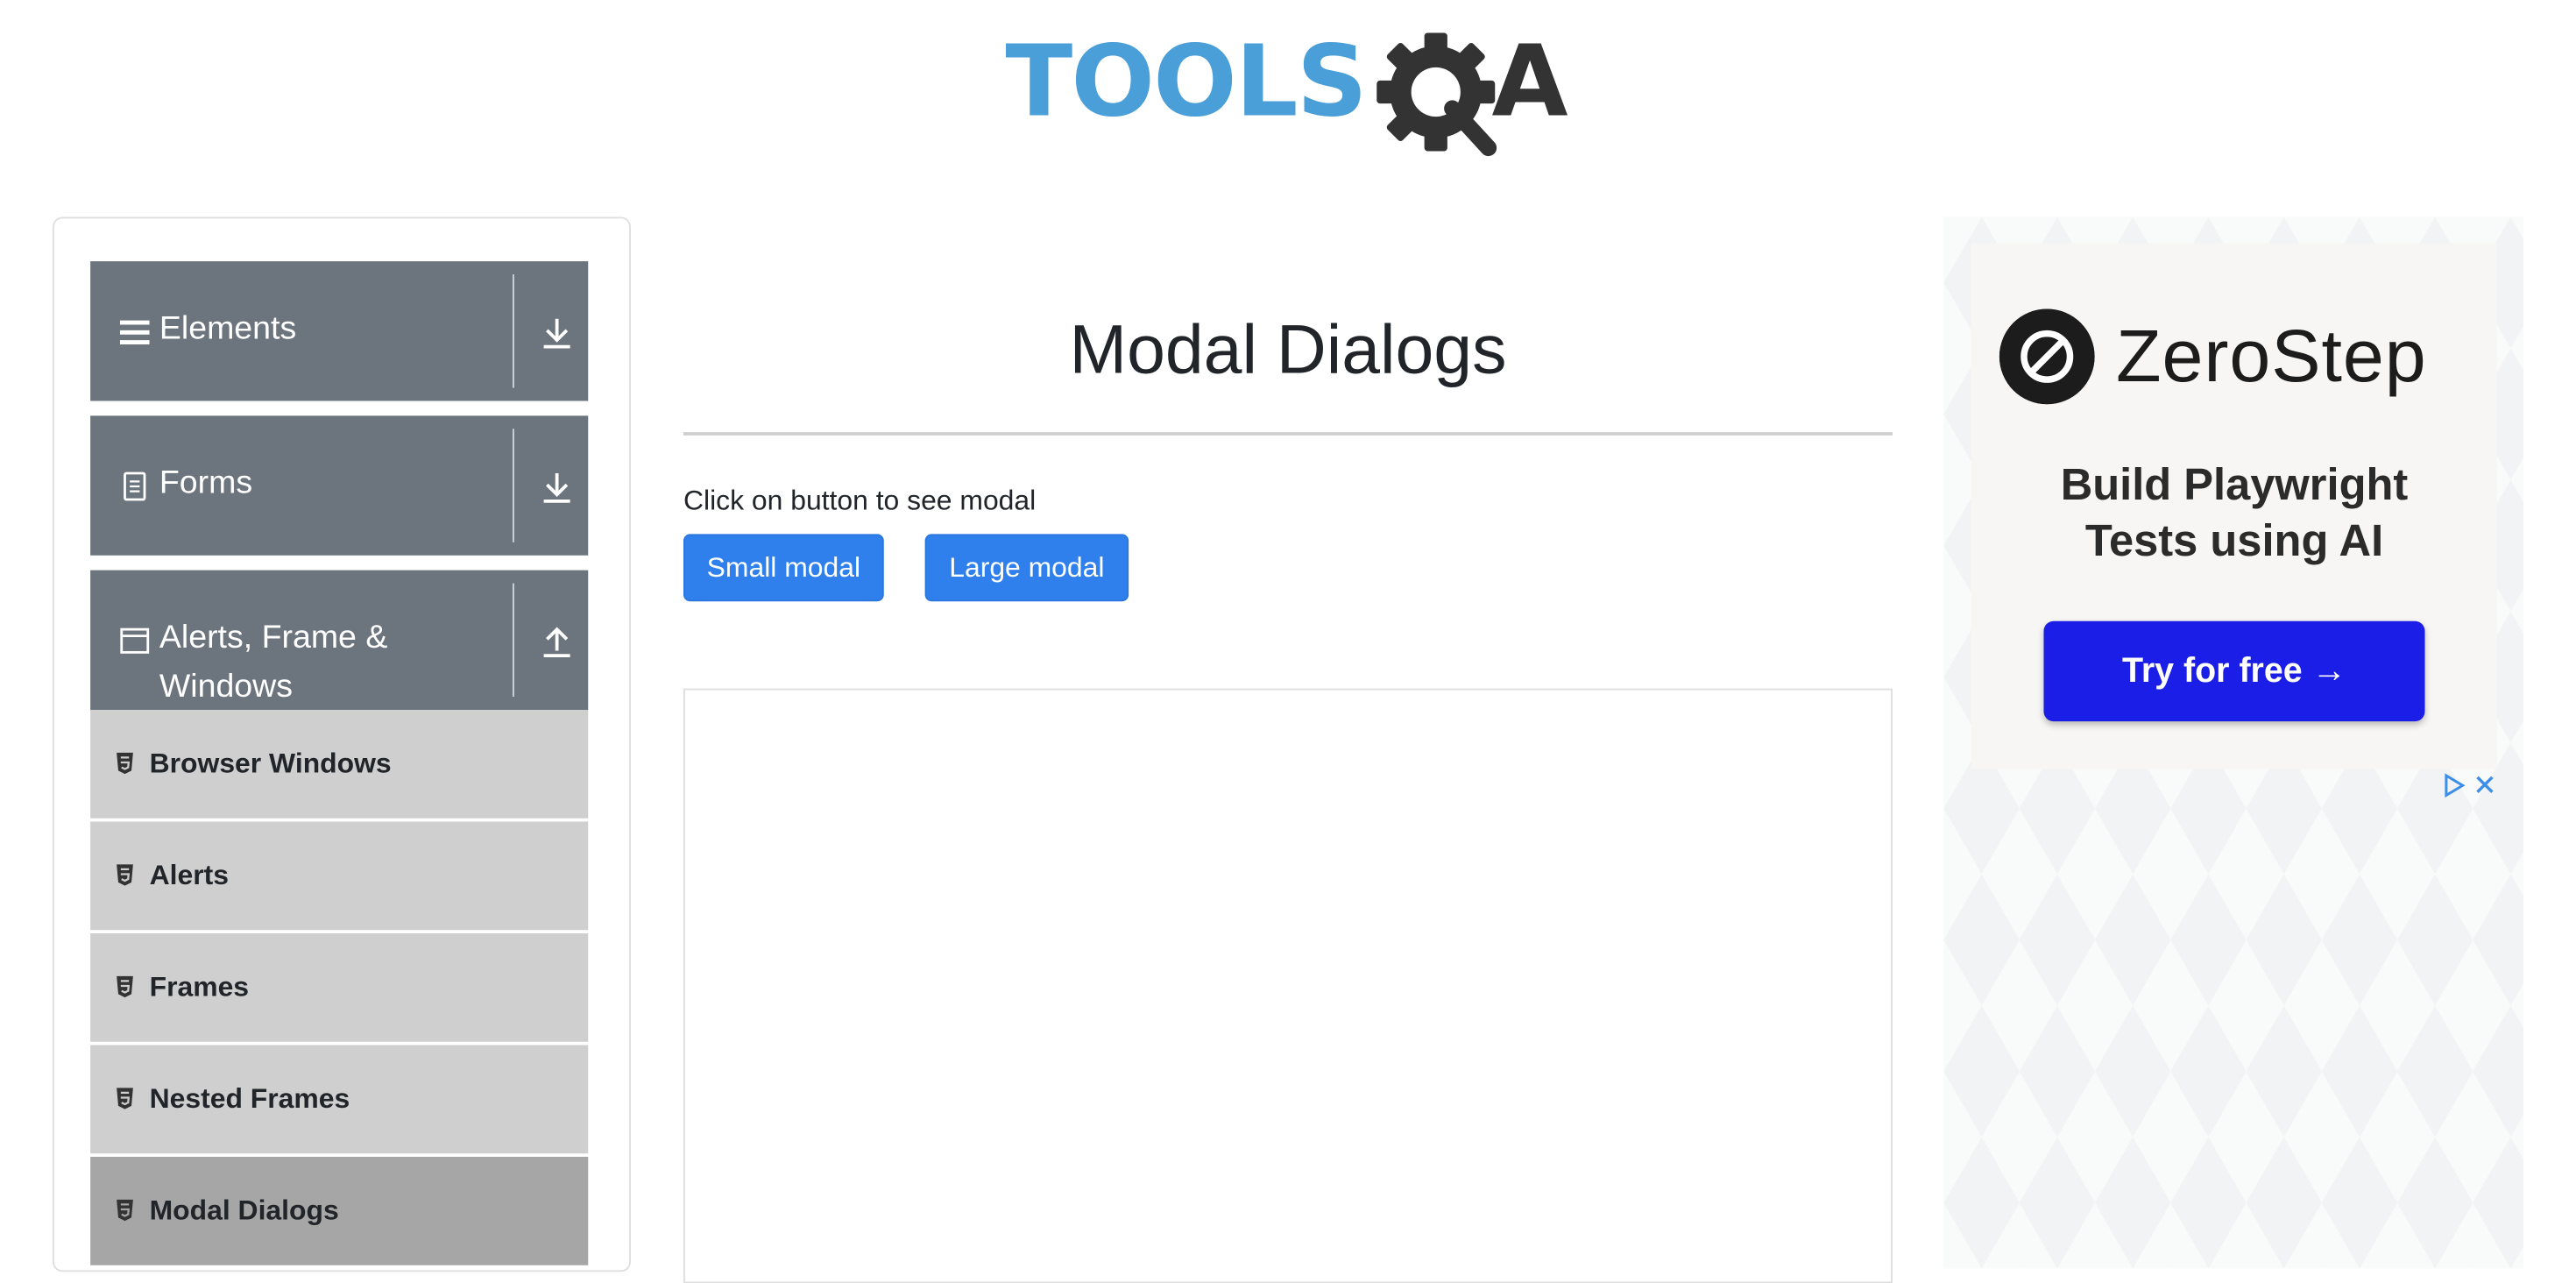 The height and width of the screenshot is (1283, 2576). Describe the element at coordinates (556, 642) in the screenshot. I see `upload-arrow-icon` at that location.